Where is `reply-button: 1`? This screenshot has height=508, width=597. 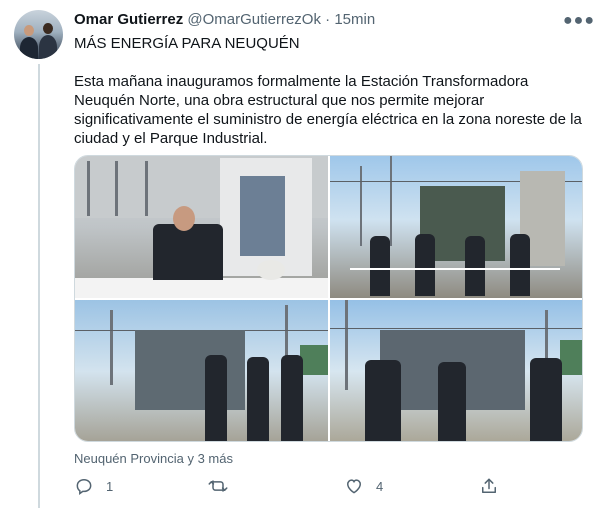 reply-button: 1 is located at coordinates (93, 486).